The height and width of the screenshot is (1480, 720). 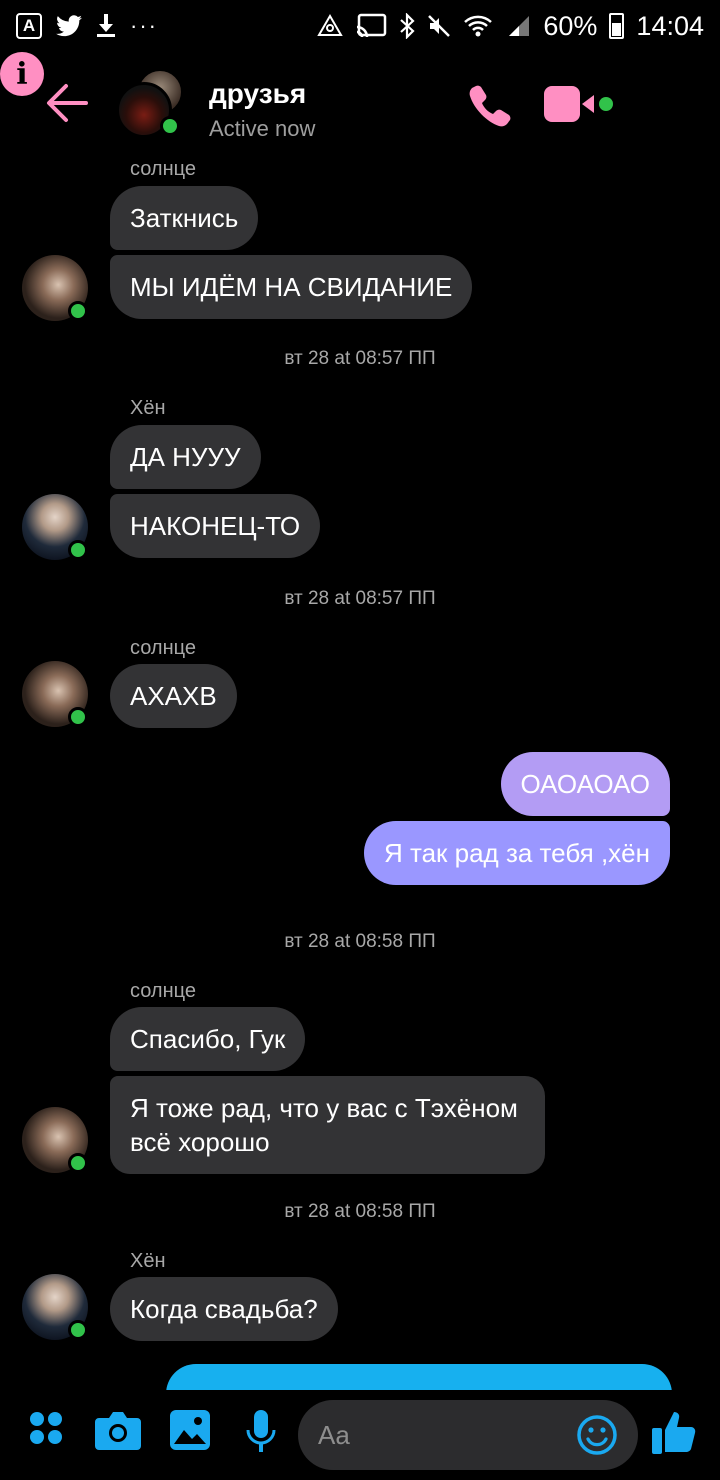 What do you see at coordinates (617, 26) in the screenshot?
I see `battery-icon` at bounding box center [617, 26].